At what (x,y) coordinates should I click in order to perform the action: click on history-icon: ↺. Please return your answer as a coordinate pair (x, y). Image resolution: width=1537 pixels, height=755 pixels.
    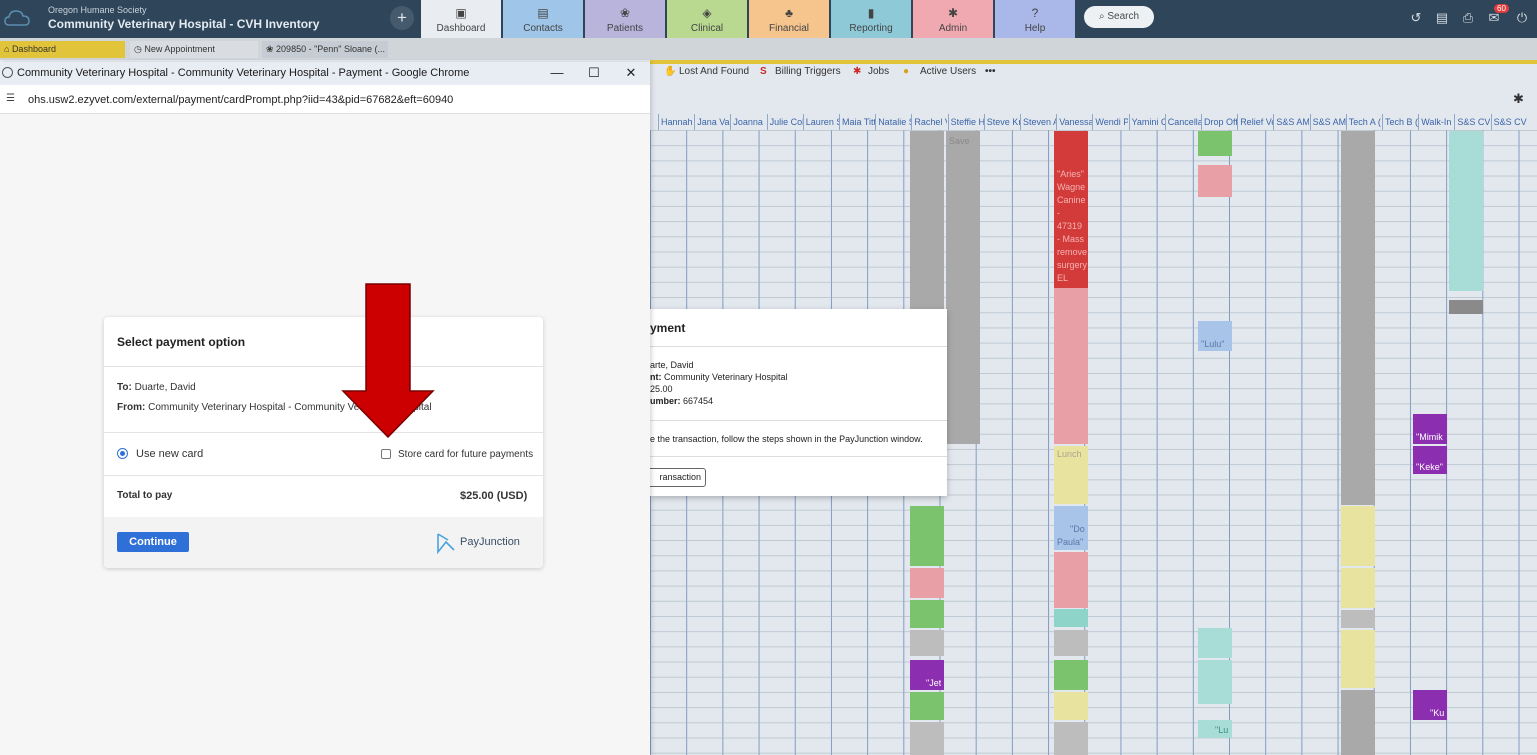
    Looking at the image, I should click on (1416, 18).